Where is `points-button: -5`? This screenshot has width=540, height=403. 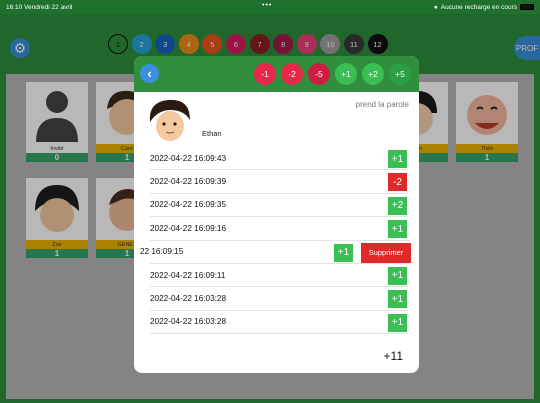
points-button: -5 is located at coordinates (319, 74).